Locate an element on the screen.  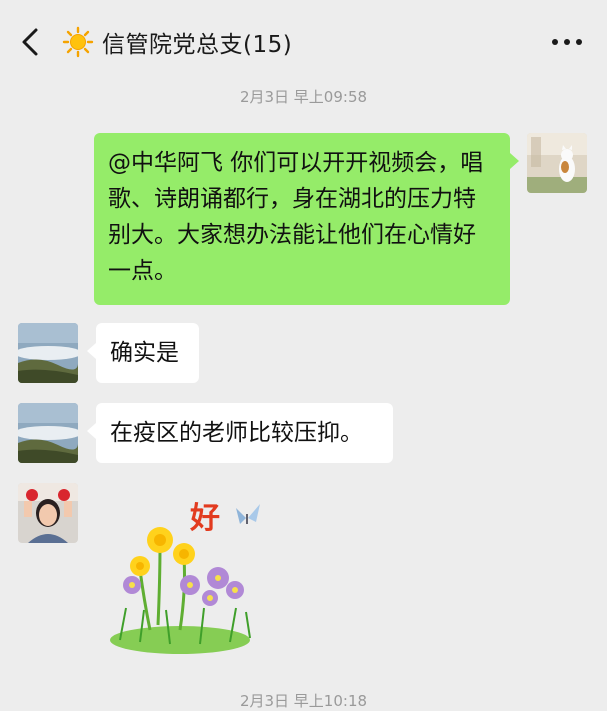
avatar-self is located at coordinates (557, 163).